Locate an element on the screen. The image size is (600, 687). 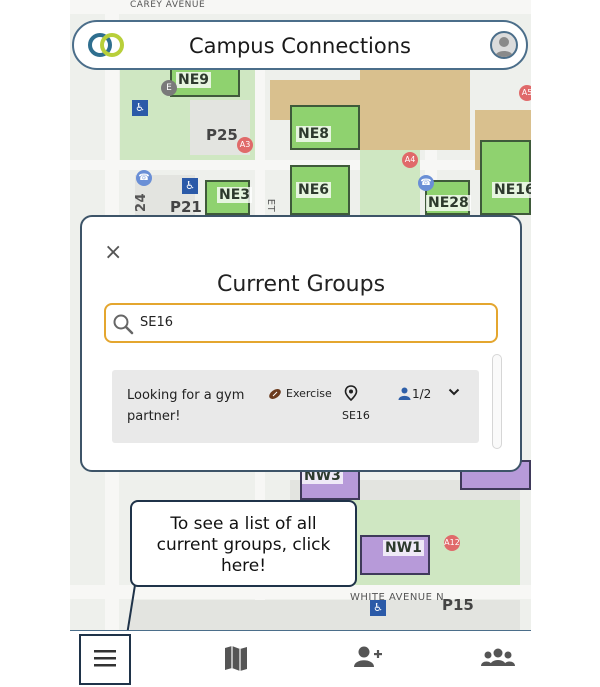
search-value: SE16 is located at coordinates (156, 322).